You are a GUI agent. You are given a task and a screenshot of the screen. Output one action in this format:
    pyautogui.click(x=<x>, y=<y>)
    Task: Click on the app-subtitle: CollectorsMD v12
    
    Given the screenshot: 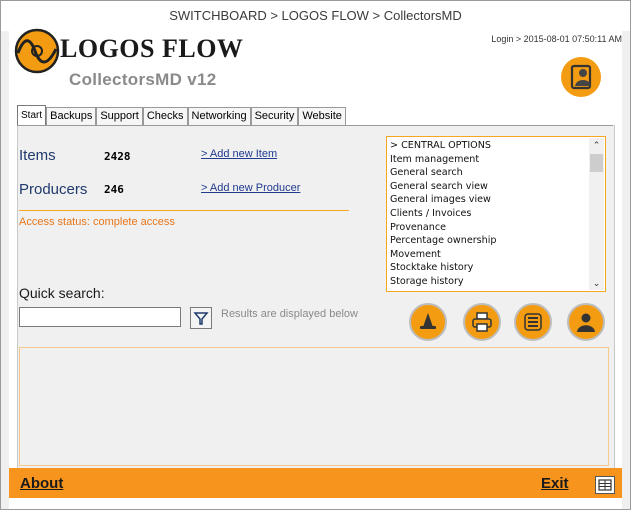 What is the action you would take?
    pyautogui.click(x=143, y=79)
    